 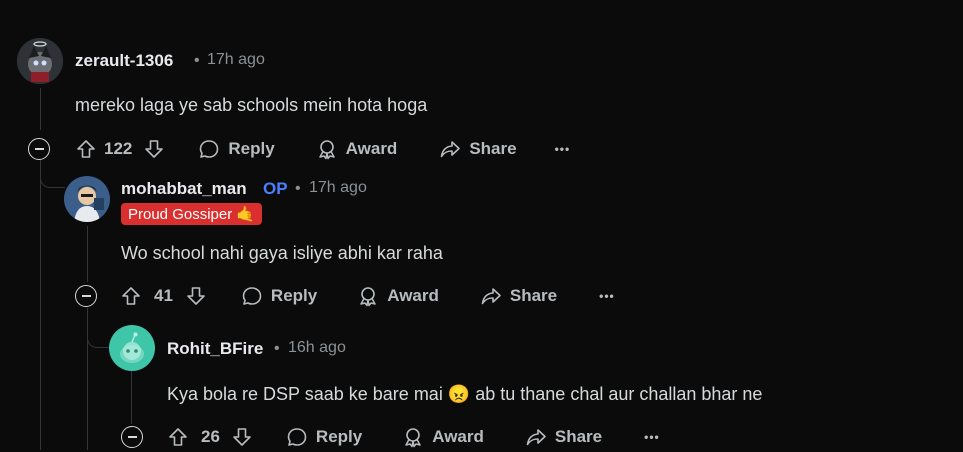 What do you see at coordinates (390, 437) in the screenshot?
I see `comment-actions: 26 Reply Award Share •••` at bounding box center [390, 437].